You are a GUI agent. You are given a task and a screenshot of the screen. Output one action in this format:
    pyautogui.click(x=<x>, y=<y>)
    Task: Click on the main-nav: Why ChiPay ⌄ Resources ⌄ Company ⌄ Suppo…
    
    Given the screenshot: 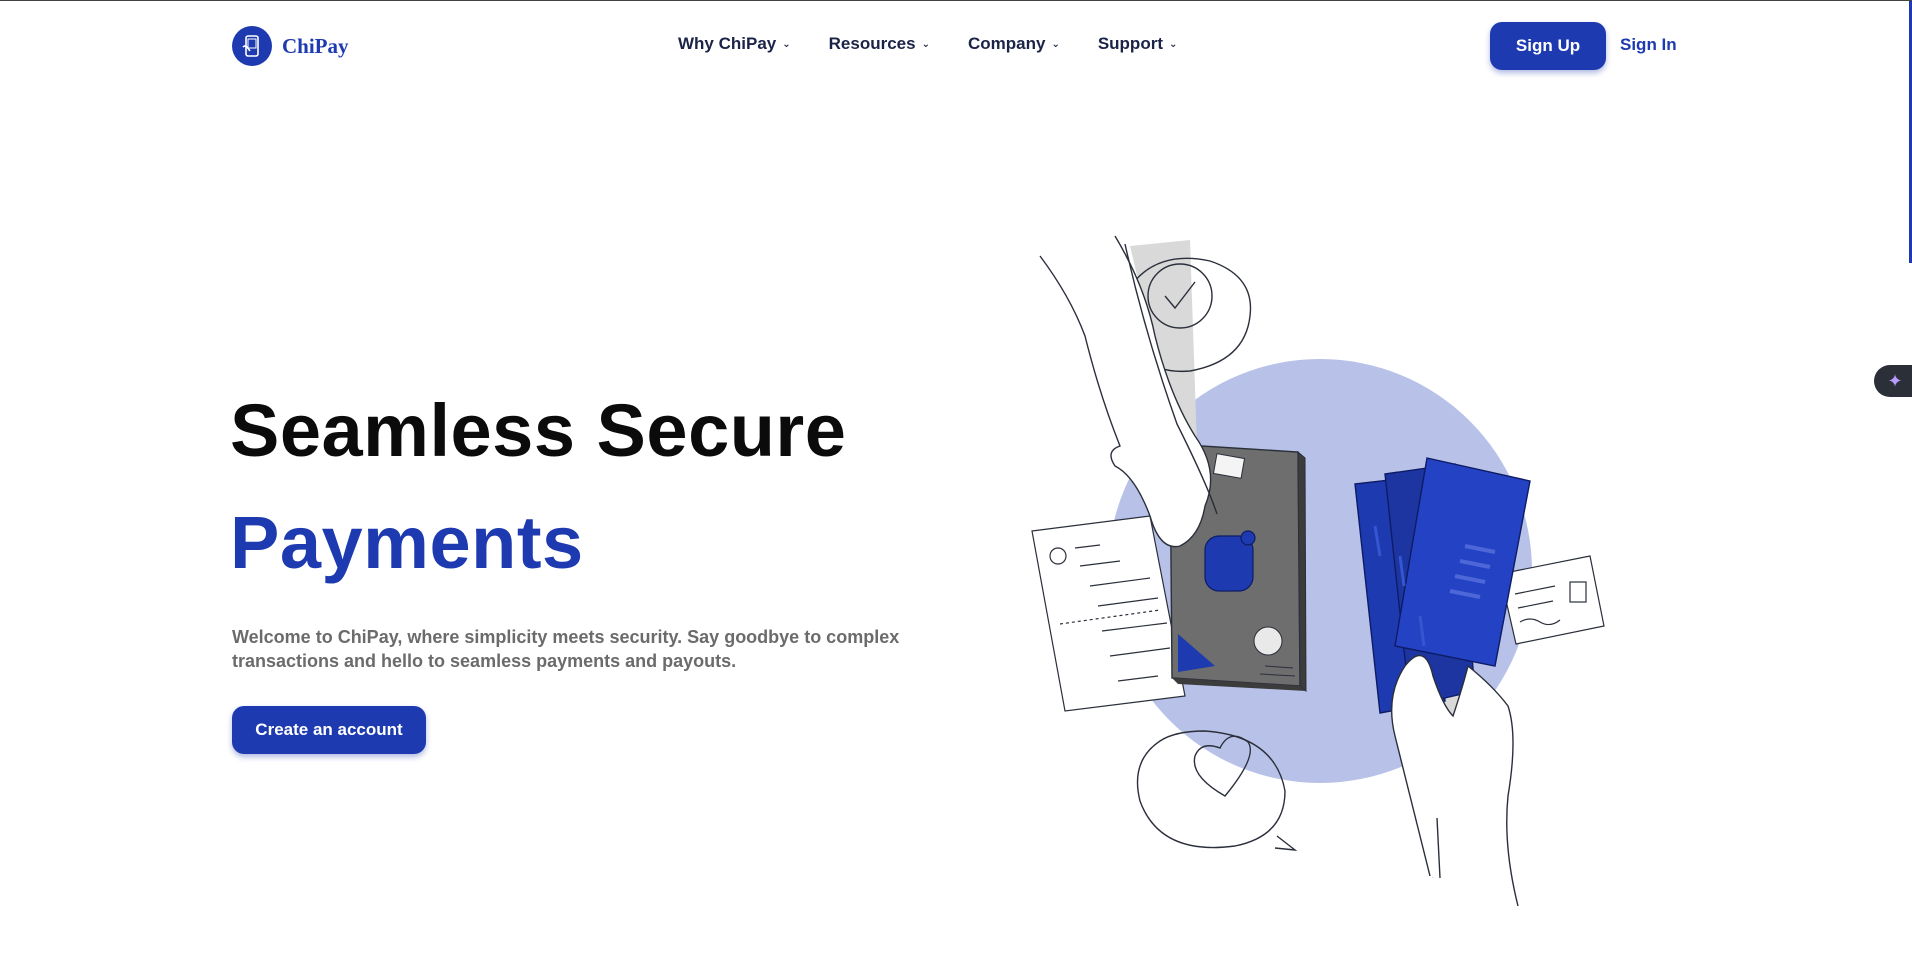 What is the action you would take?
    pyautogui.click(x=946, y=44)
    